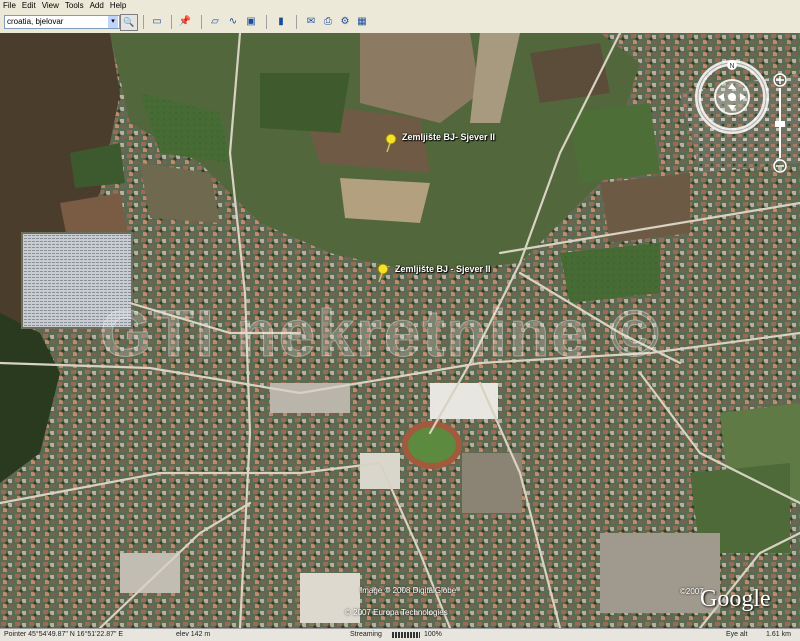 The height and width of the screenshot is (641, 800). I want to click on europa-copyright: © 2007 Europa Technologies, so click(396, 612).